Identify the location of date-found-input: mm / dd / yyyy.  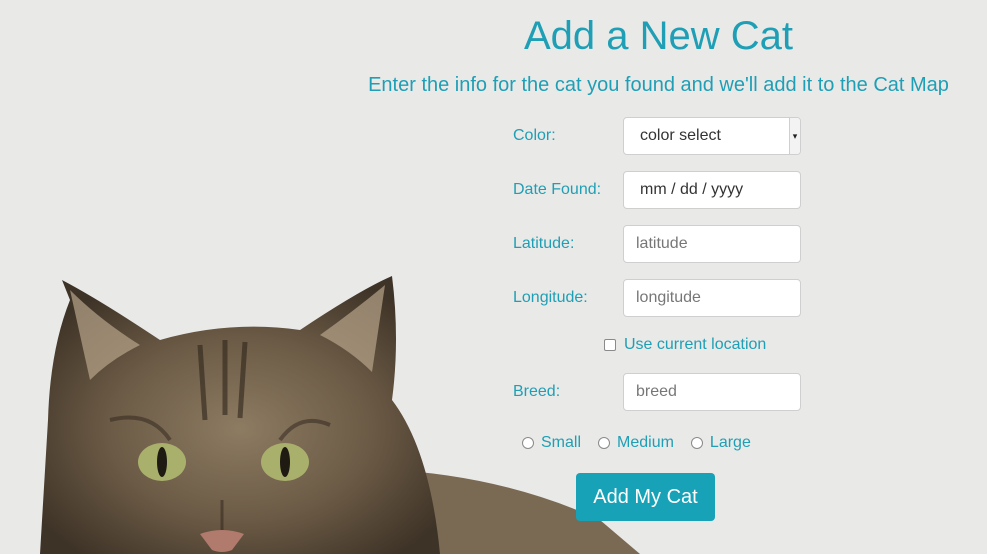
(712, 190).